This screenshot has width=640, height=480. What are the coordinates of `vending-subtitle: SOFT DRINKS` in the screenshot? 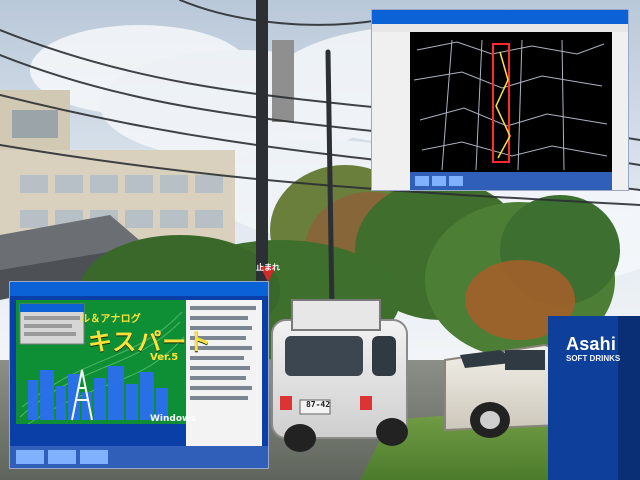 It's located at (593, 358).